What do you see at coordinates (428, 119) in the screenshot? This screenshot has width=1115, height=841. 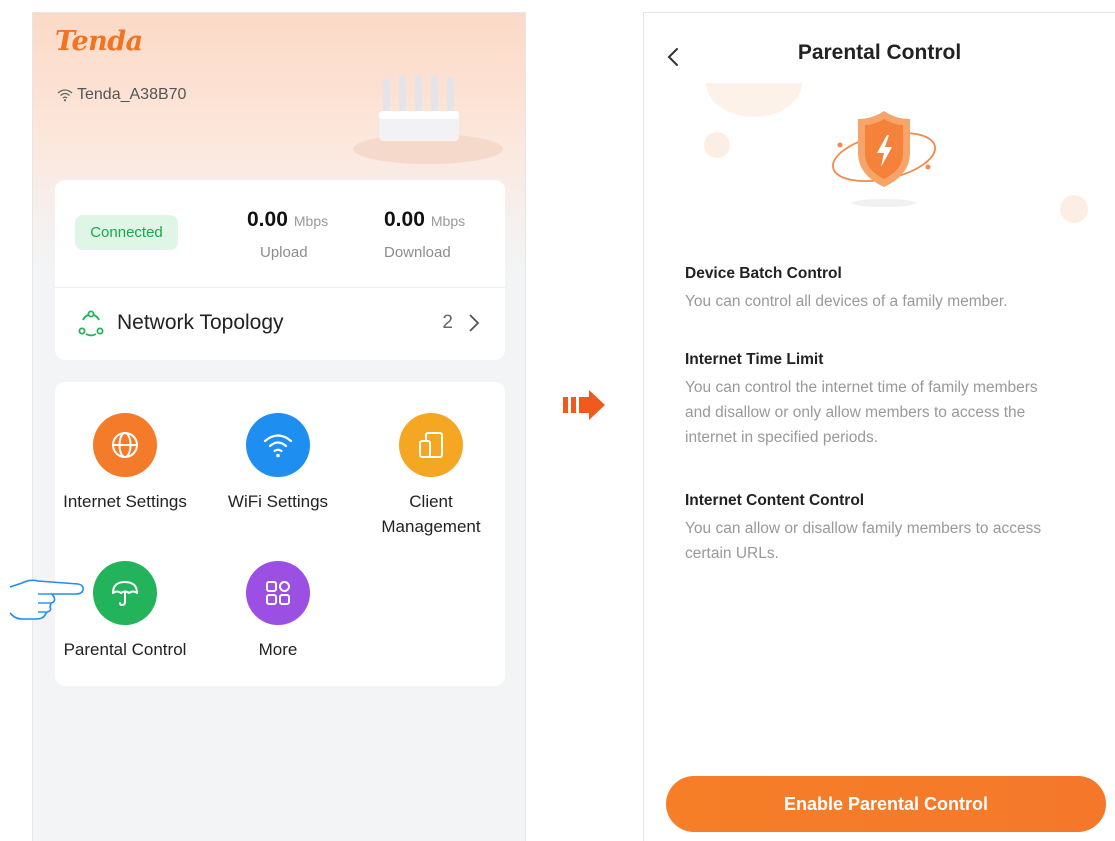 I see `router-image` at bounding box center [428, 119].